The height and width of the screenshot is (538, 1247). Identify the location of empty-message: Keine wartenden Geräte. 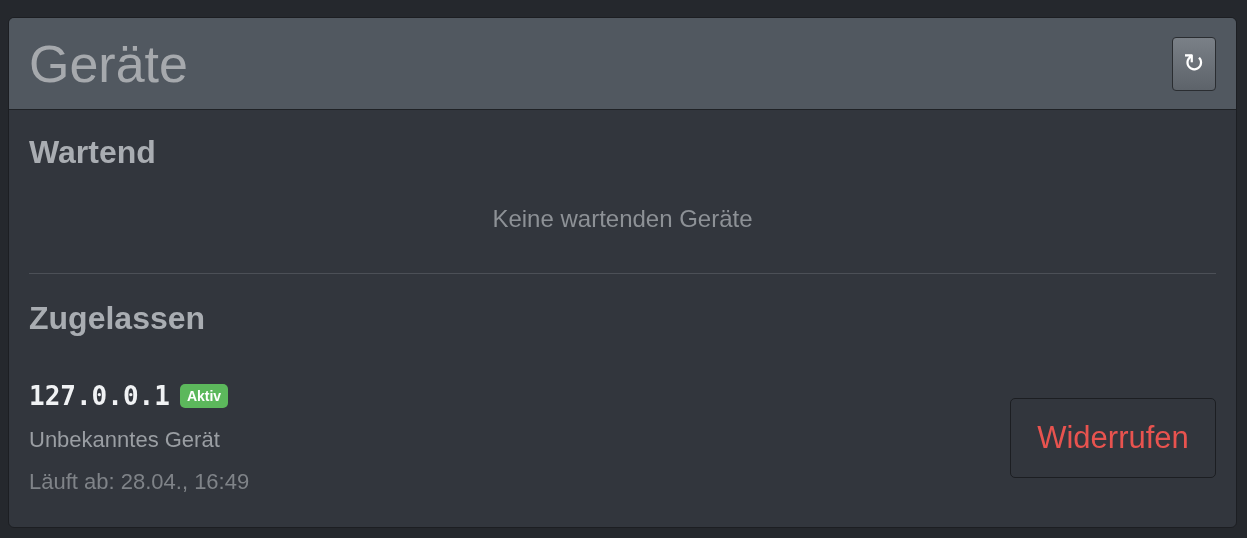
(622, 219).